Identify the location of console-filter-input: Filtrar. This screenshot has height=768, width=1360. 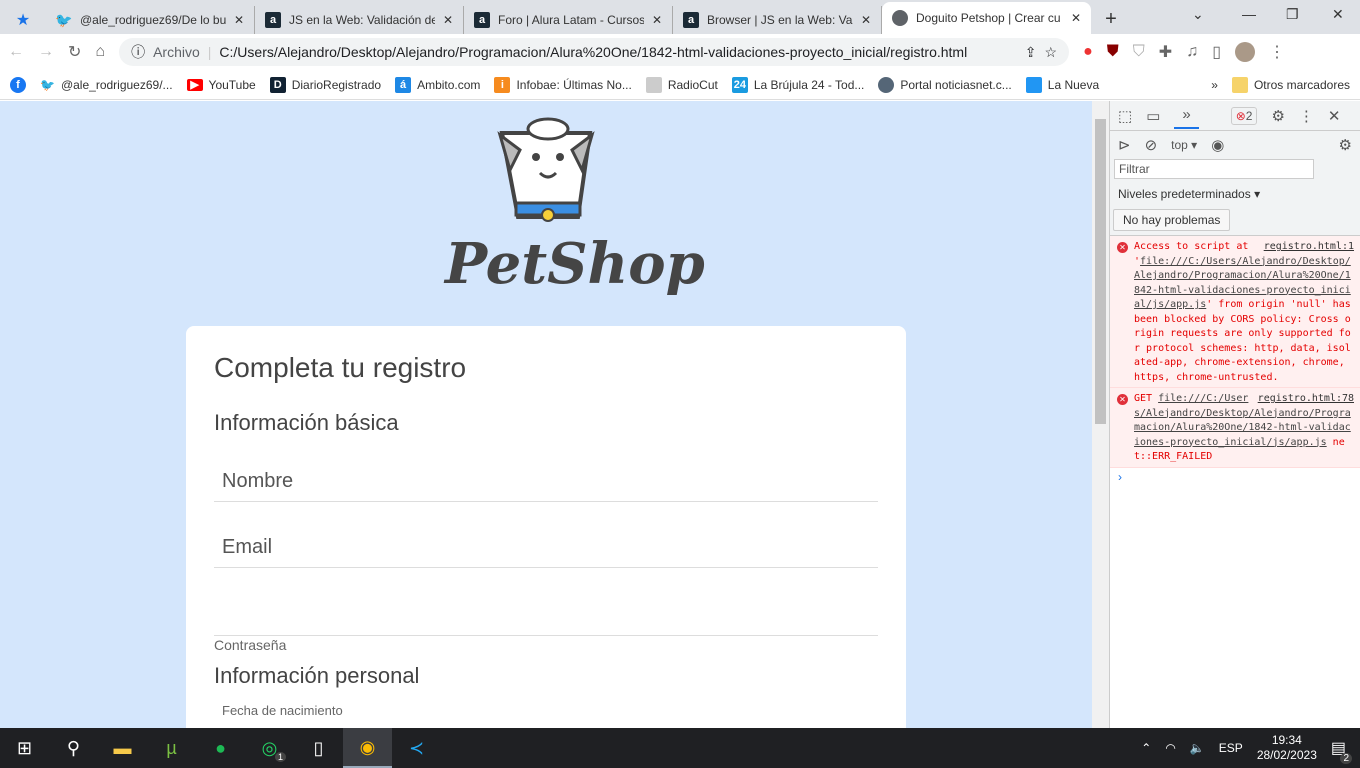
(1214, 169).